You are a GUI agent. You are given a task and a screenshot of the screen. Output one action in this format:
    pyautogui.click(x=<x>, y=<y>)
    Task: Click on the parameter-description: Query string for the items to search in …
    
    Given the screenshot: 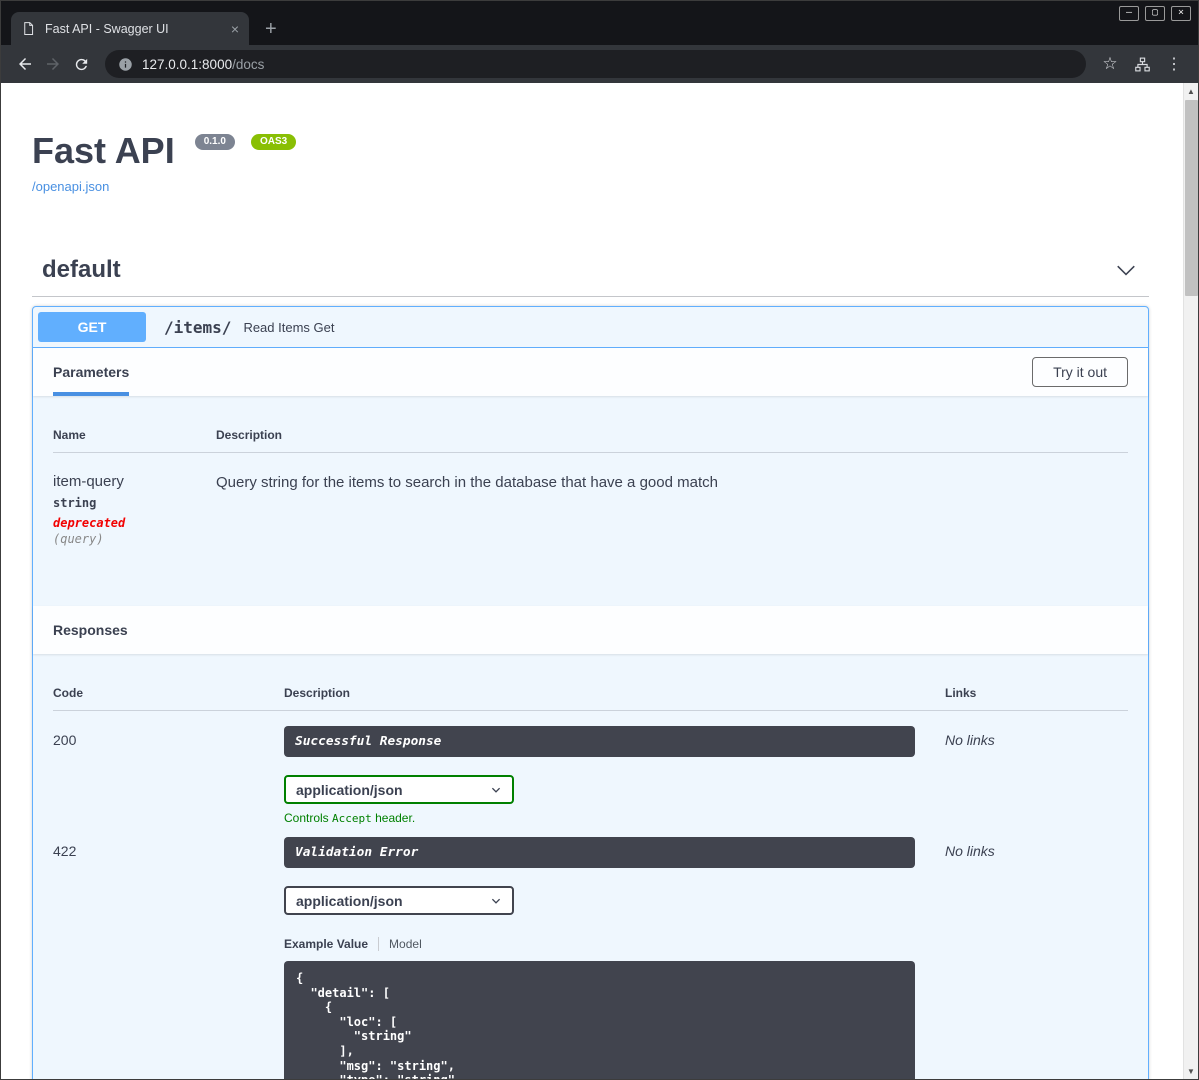 What is the action you would take?
    pyautogui.click(x=467, y=482)
    